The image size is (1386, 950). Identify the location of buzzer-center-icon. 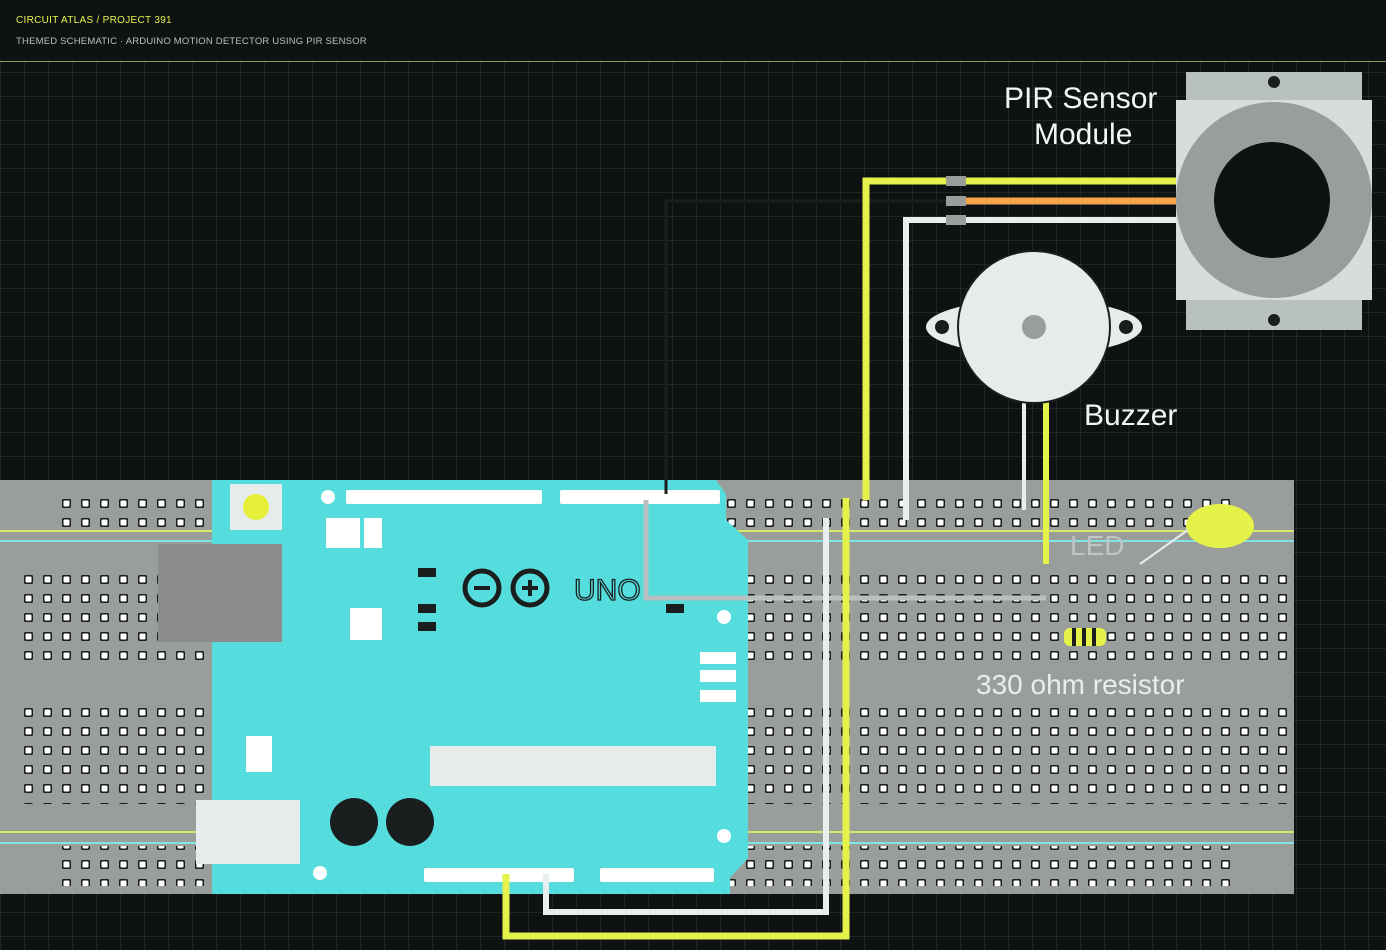
(1034, 327).